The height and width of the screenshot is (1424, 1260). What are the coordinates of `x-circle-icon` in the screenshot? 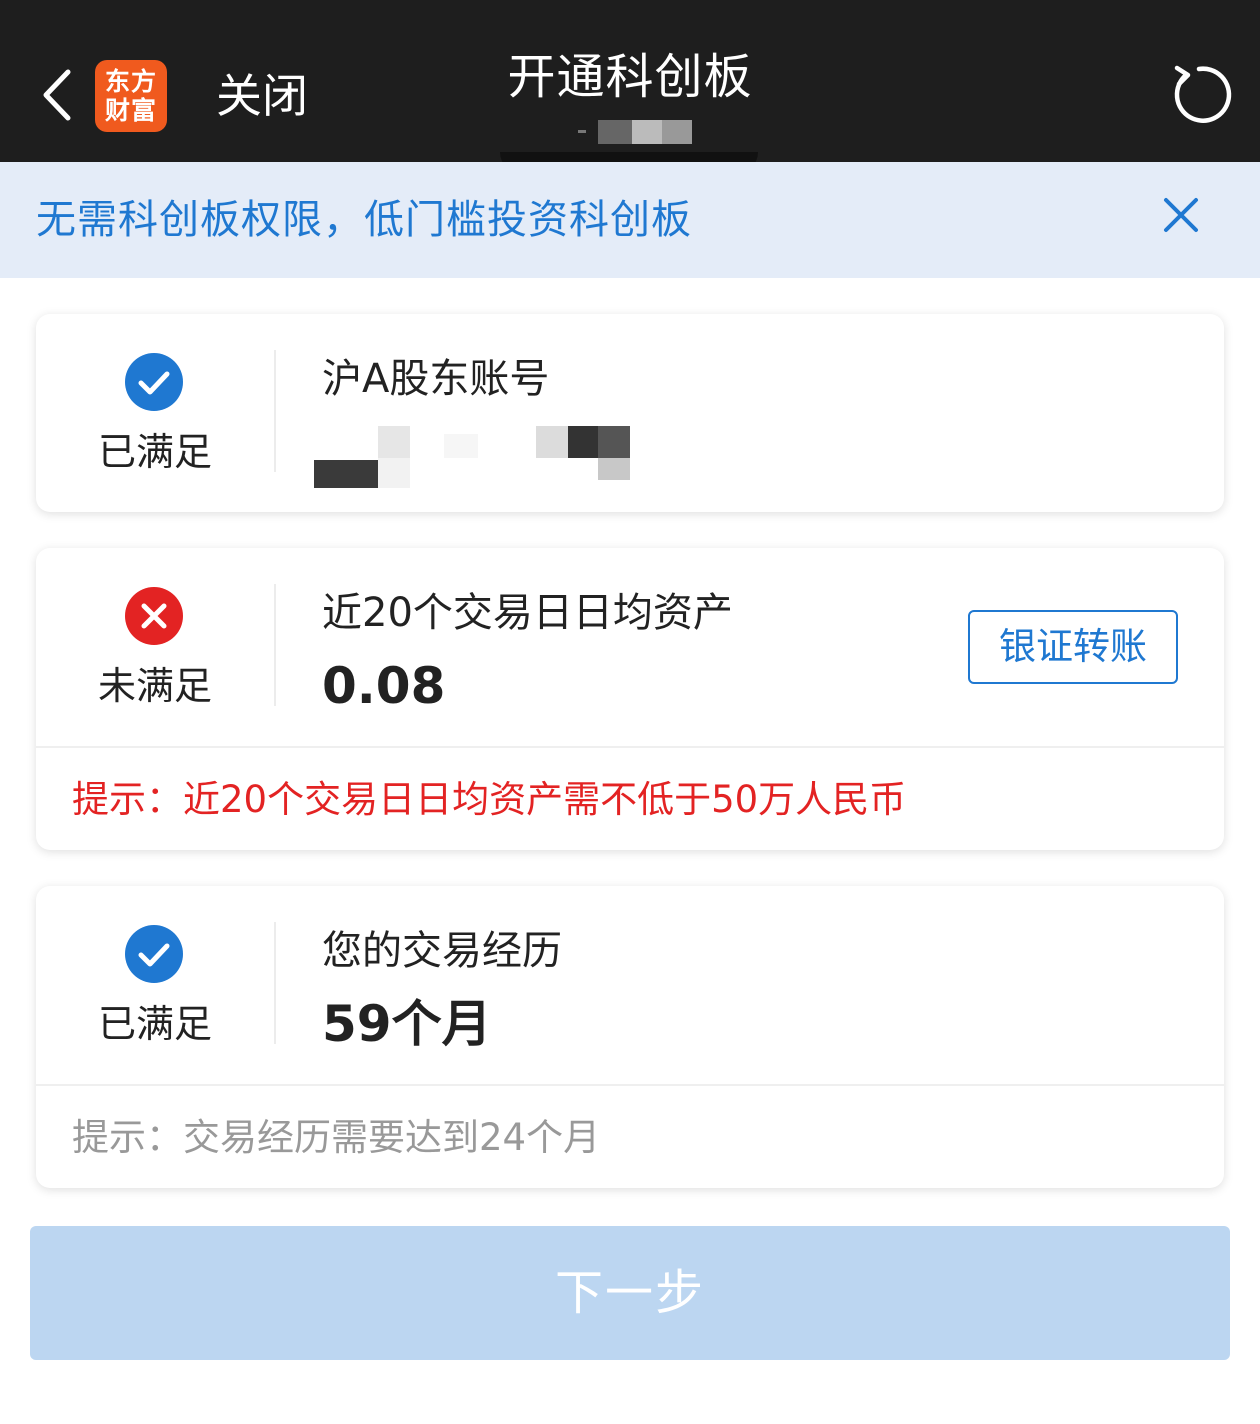 It's located at (154, 616).